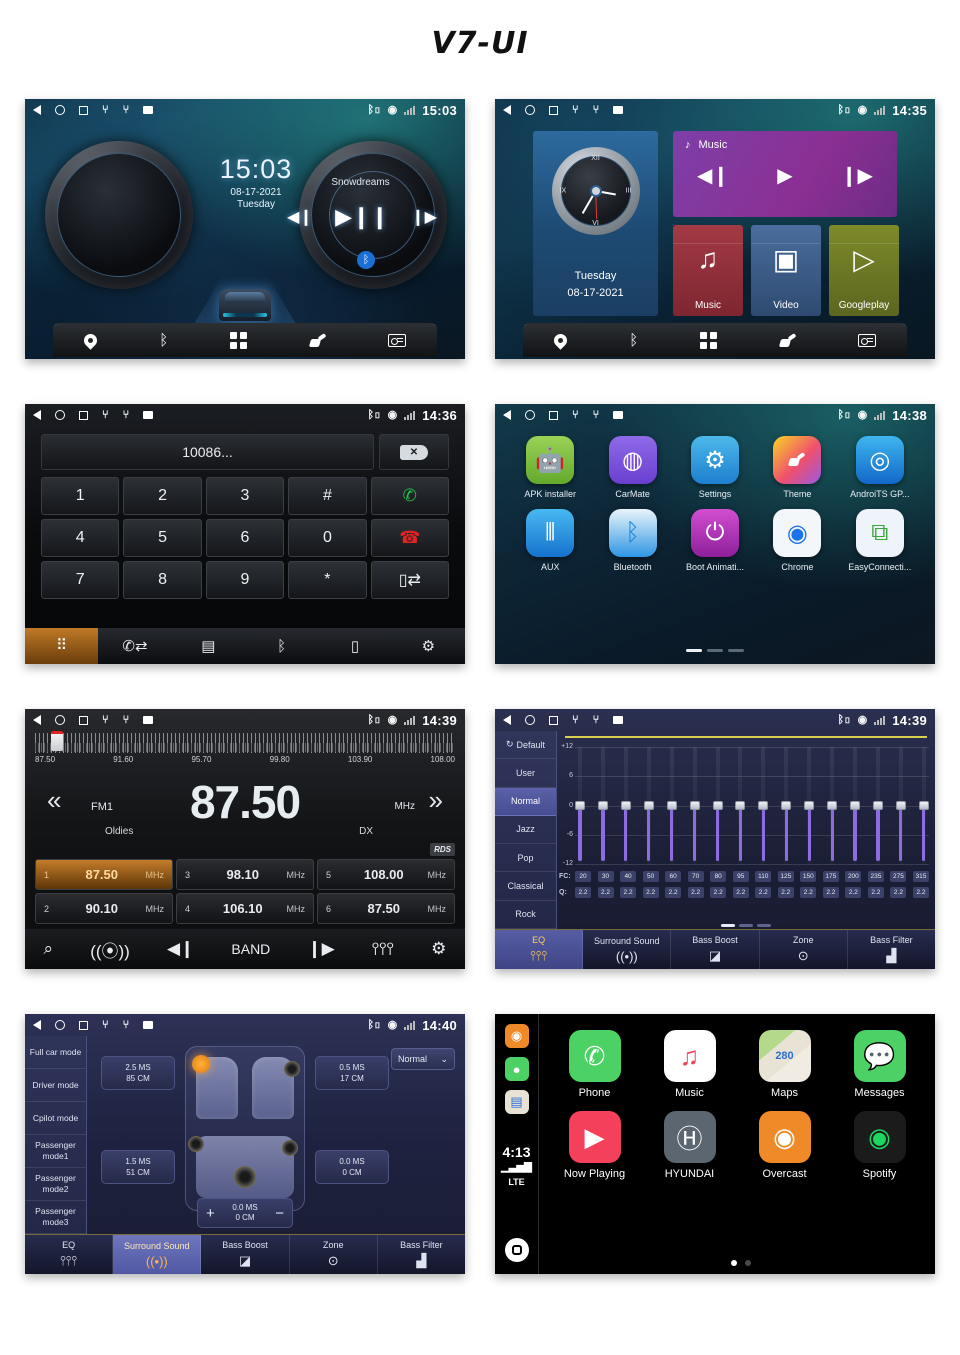  What do you see at coordinates (784, 1064) in the screenshot?
I see `carplay-app-maps: 280 Maps` at bounding box center [784, 1064].